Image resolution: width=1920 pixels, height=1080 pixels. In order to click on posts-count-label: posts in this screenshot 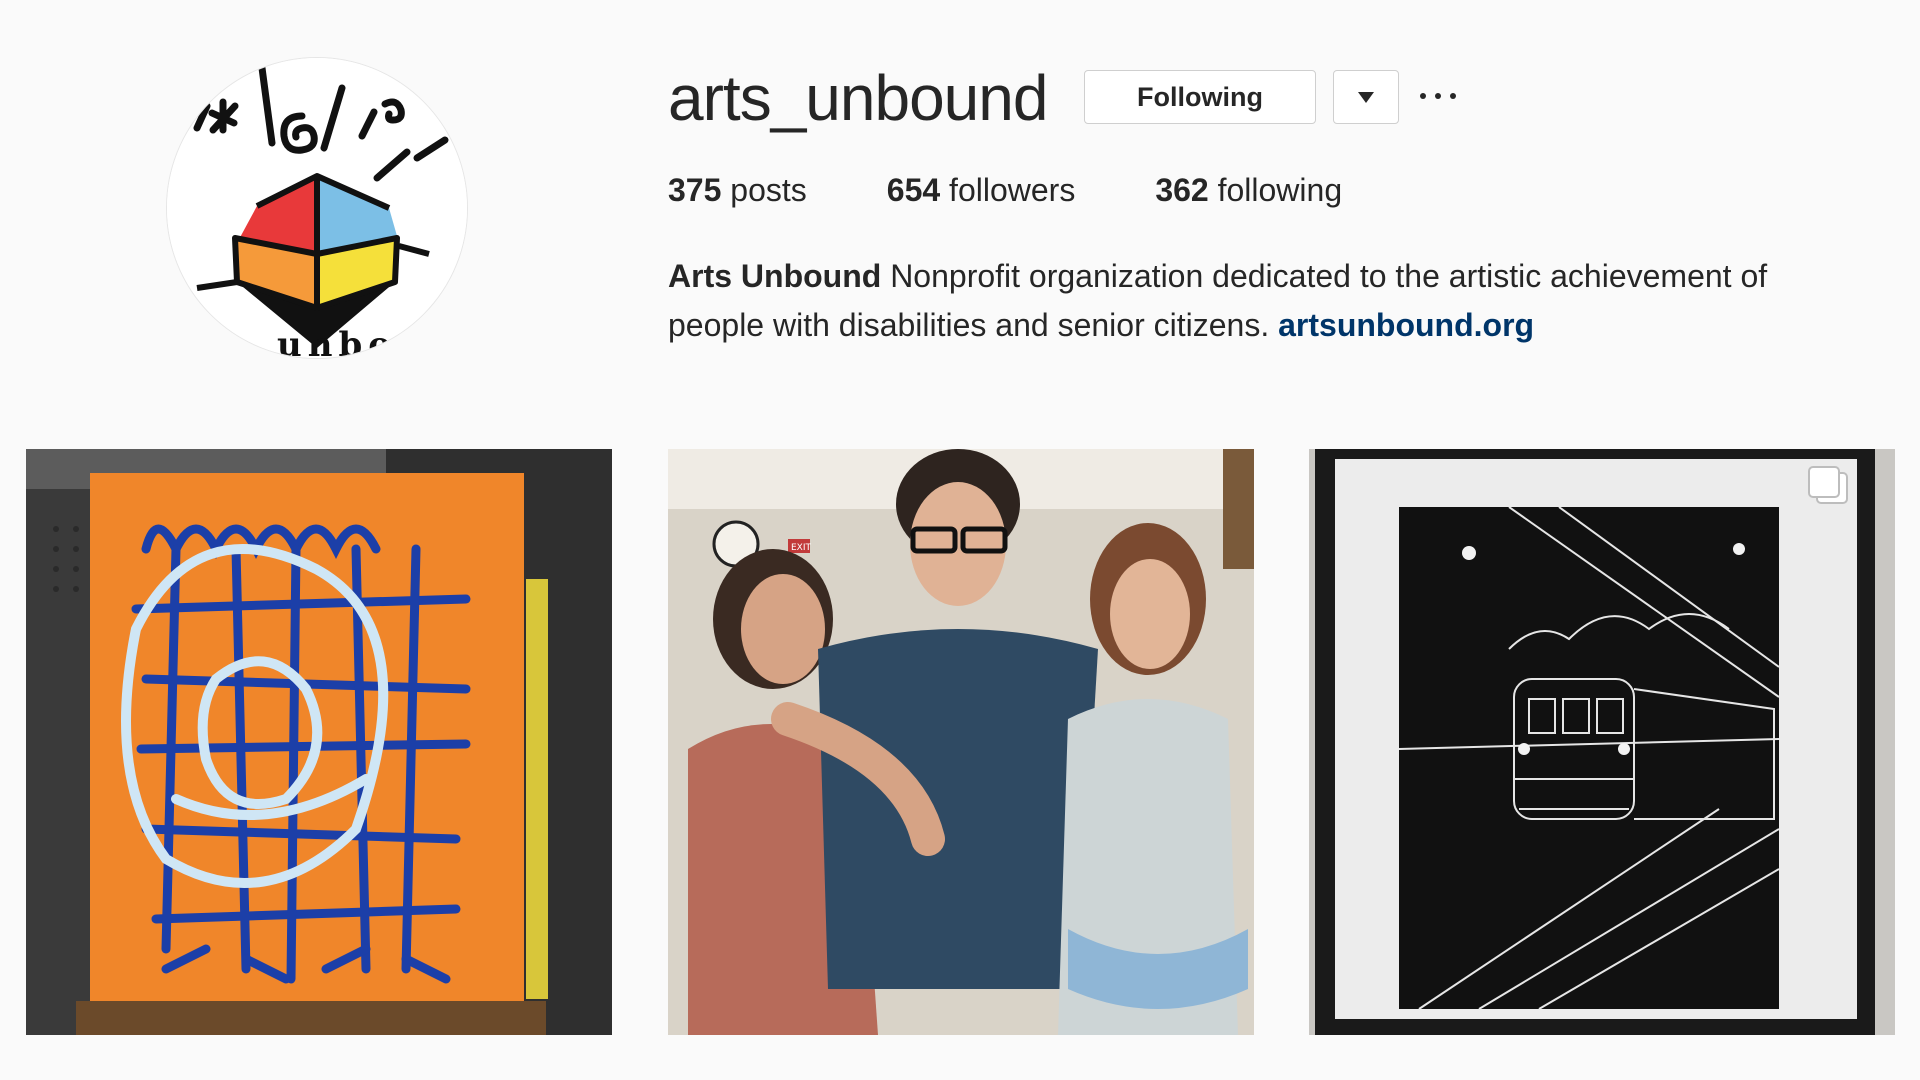, I will do `click(768, 190)`.